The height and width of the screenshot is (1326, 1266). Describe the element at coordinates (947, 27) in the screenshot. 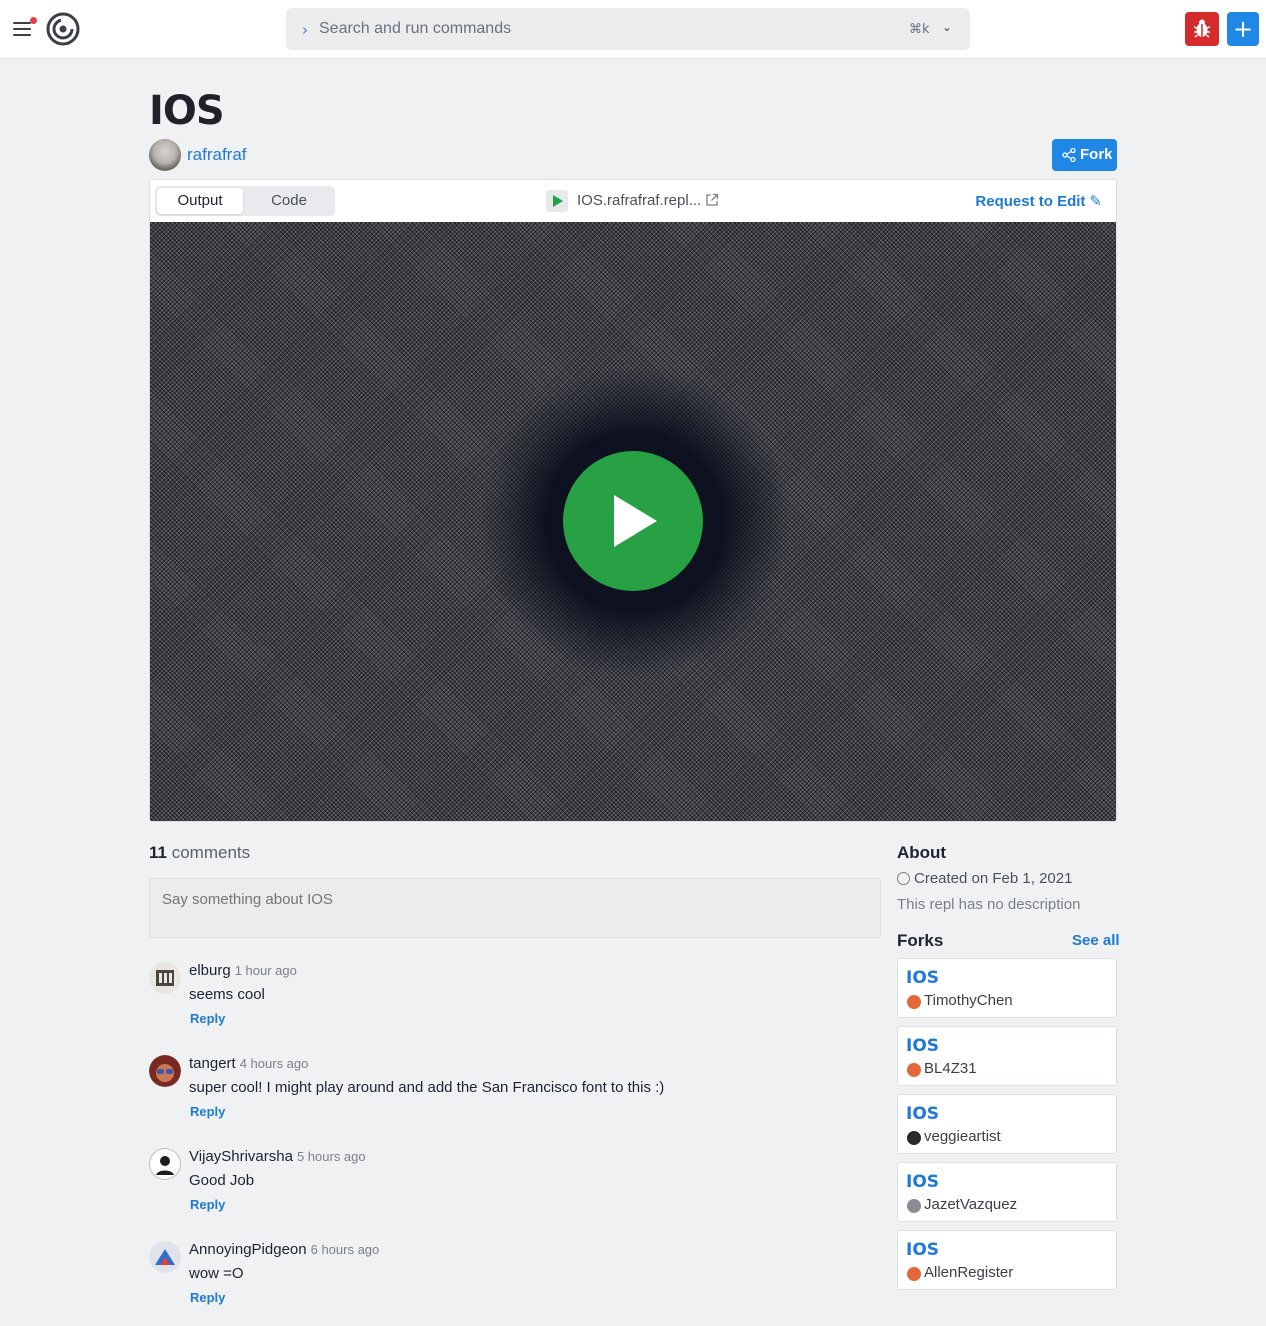

I see `chevron-down-icon: ⌄` at that location.